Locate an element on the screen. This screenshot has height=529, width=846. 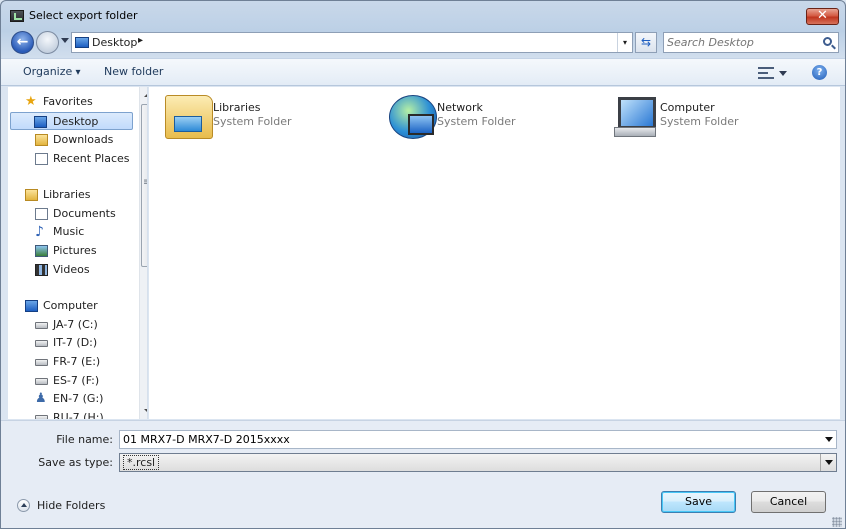
window-title: Select export folder is located at coordinates (83, 15).